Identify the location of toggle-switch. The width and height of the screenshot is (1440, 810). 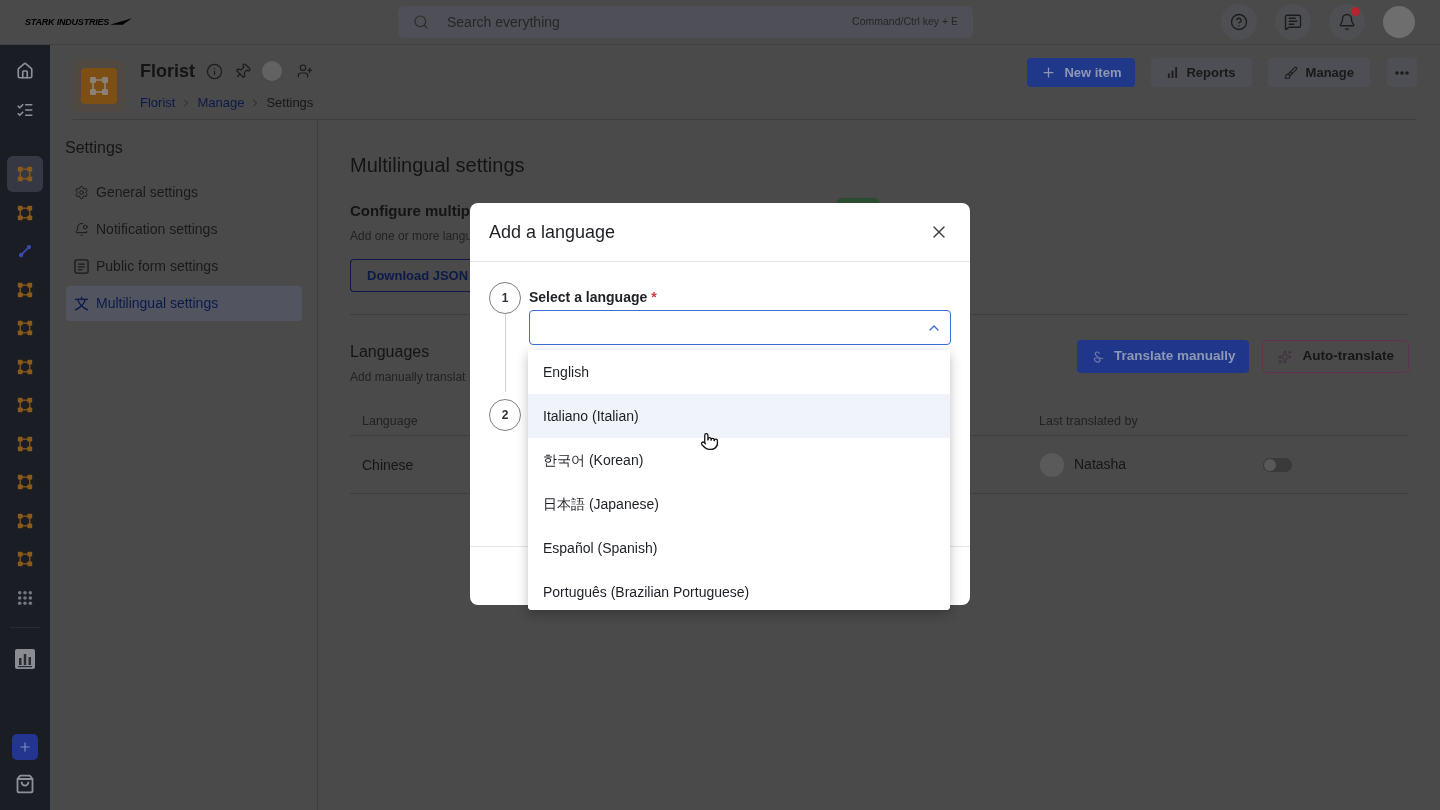
(1277, 464).